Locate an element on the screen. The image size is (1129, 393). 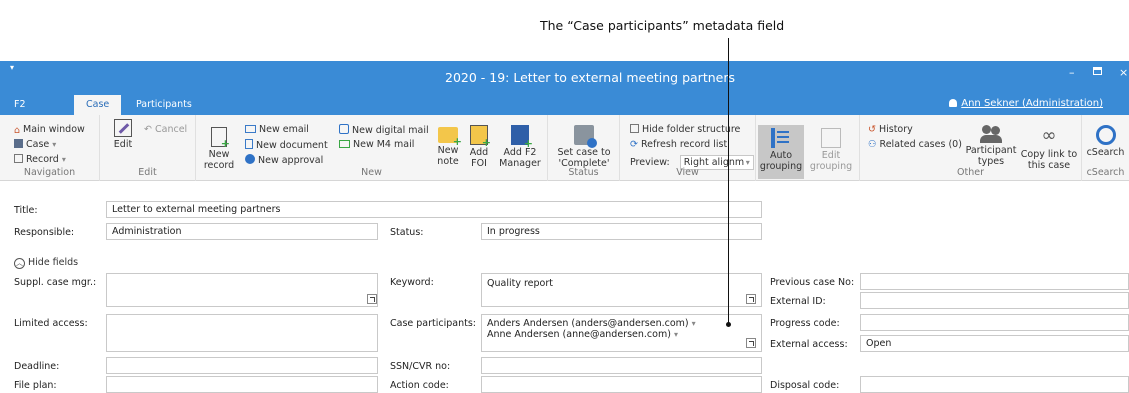
chevron-up-icon: ︿ is located at coordinates (19, 263).